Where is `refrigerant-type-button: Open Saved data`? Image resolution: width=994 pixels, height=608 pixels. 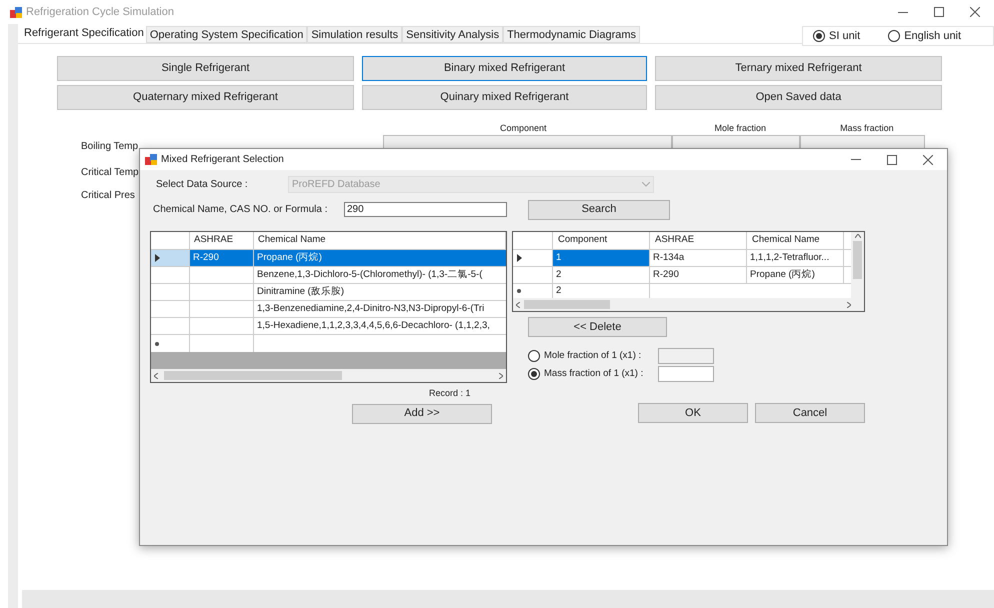
refrigerant-type-button: Open Saved data is located at coordinates (798, 97).